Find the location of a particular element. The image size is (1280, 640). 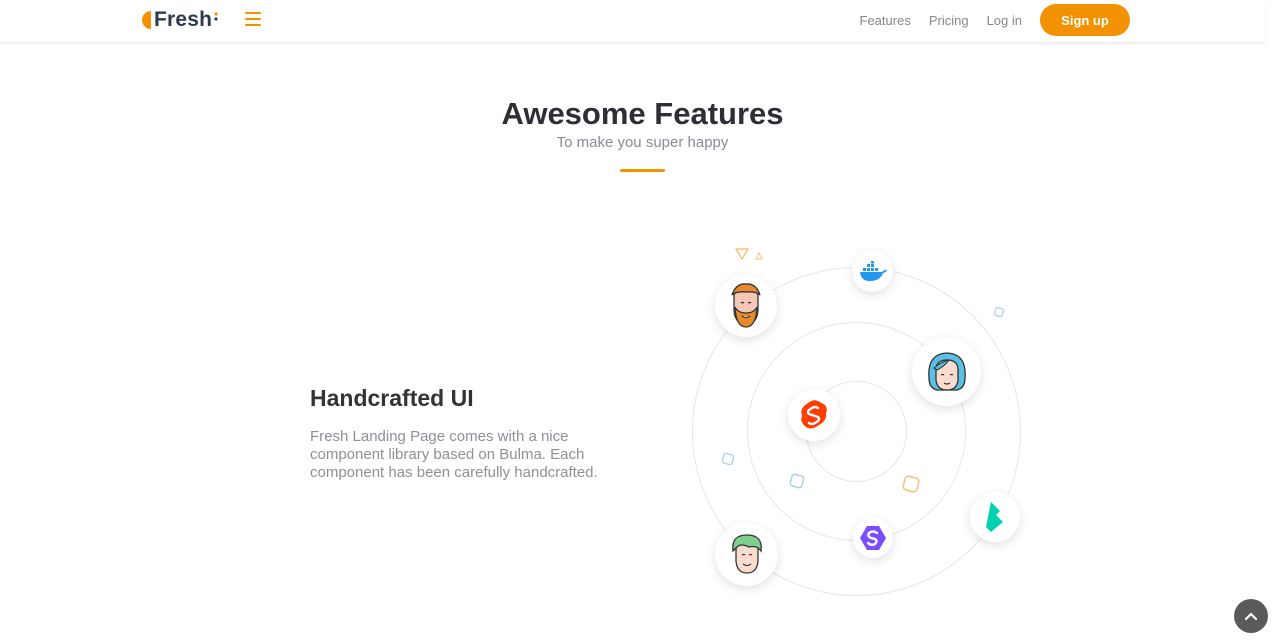

brand-name: Fresh is located at coordinates (183, 19).